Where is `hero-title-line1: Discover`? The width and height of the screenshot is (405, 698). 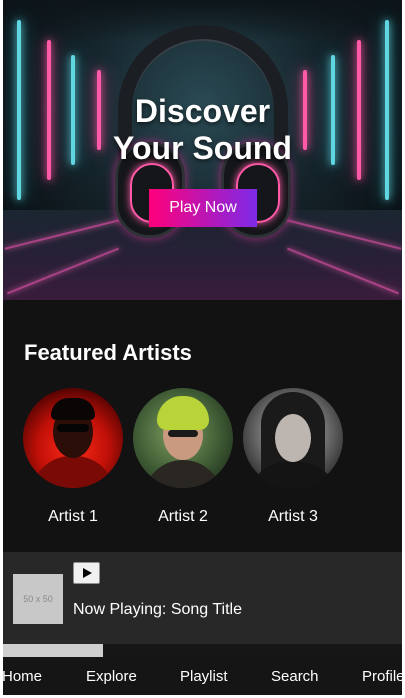 hero-title-line1: Discover is located at coordinates (202, 111).